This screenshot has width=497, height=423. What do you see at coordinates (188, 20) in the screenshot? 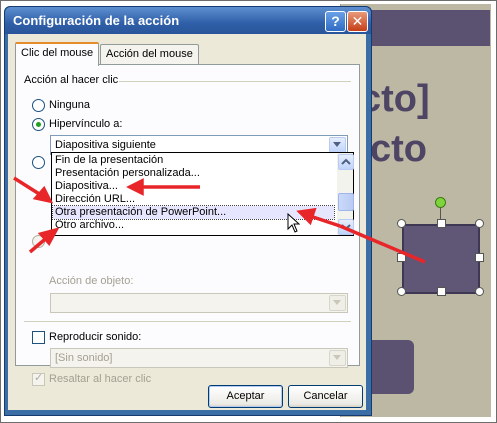
I see `dialog-titlebar: Configuración de la acción ? ✕` at bounding box center [188, 20].